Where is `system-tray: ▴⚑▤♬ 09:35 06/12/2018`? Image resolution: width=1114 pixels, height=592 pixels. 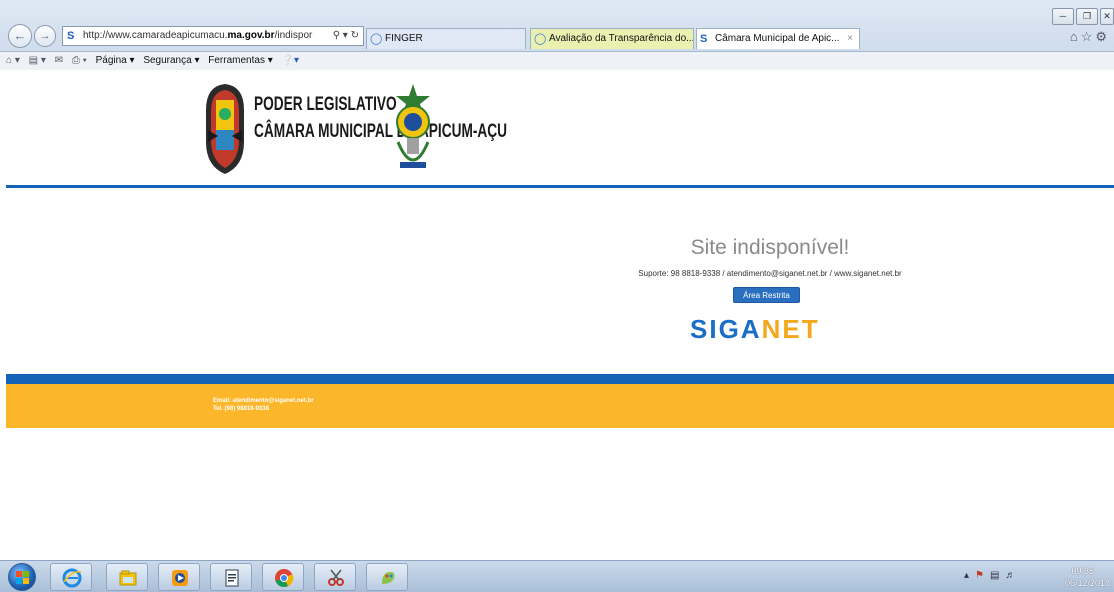 system-tray: ▴⚑▤♬ 09:35 06/12/2018 is located at coordinates (1029, 576).